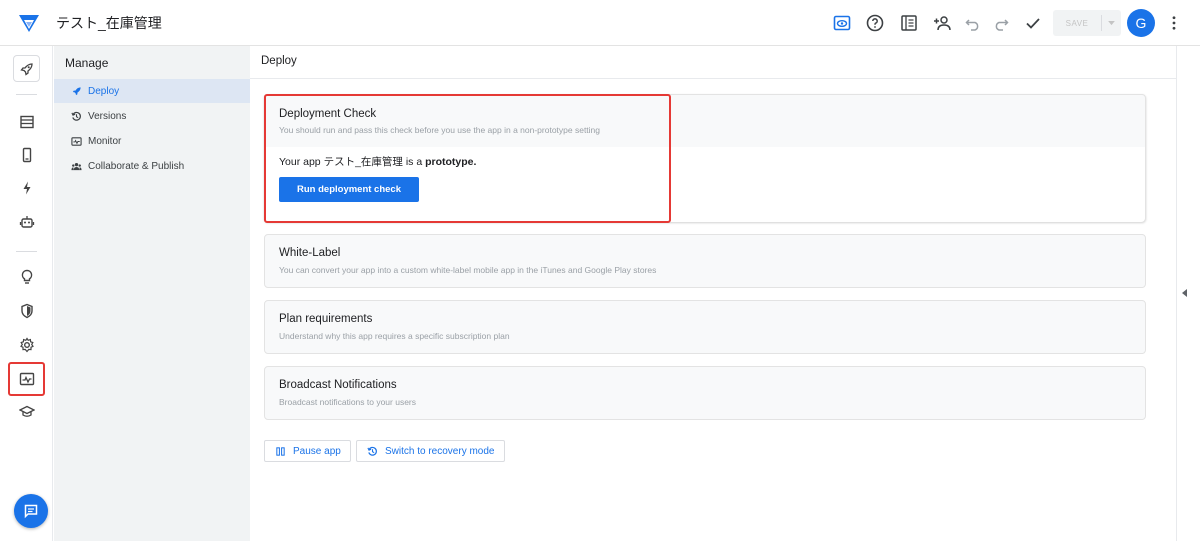 Image resolution: width=1200 pixels, height=541 pixels. I want to click on pause-app-button: Pause app, so click(307, 451).